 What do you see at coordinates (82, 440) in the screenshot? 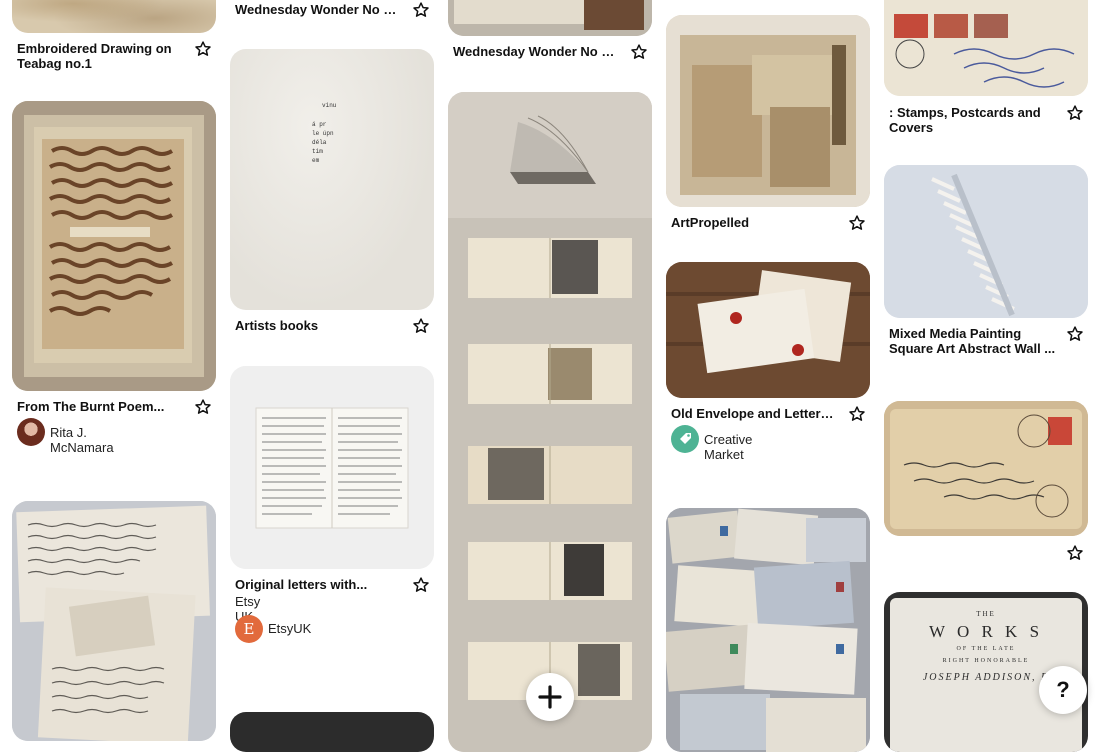
I see `creator-name: Rita J. McNamara` at bounding box center [82, 440].